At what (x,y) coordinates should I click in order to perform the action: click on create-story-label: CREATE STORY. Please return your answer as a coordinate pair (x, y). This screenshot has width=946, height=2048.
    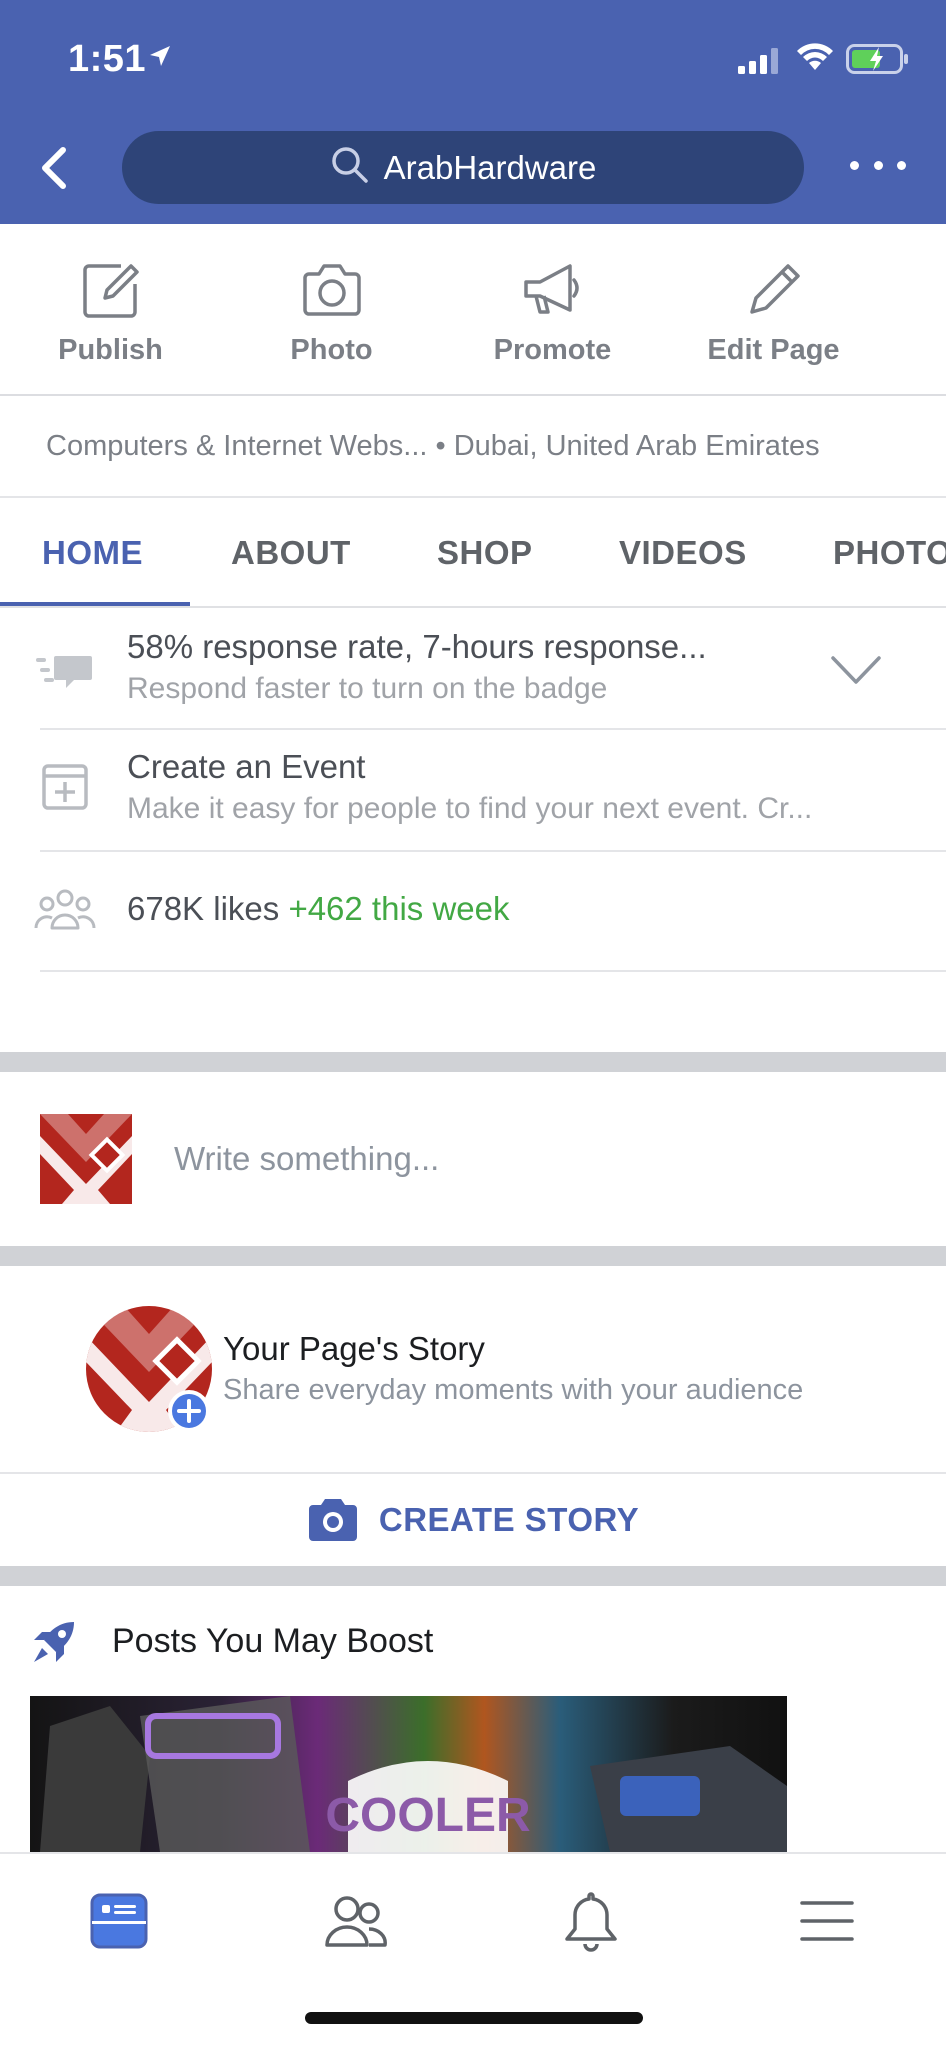
    Looking at the image, I should click on (509, 1519).